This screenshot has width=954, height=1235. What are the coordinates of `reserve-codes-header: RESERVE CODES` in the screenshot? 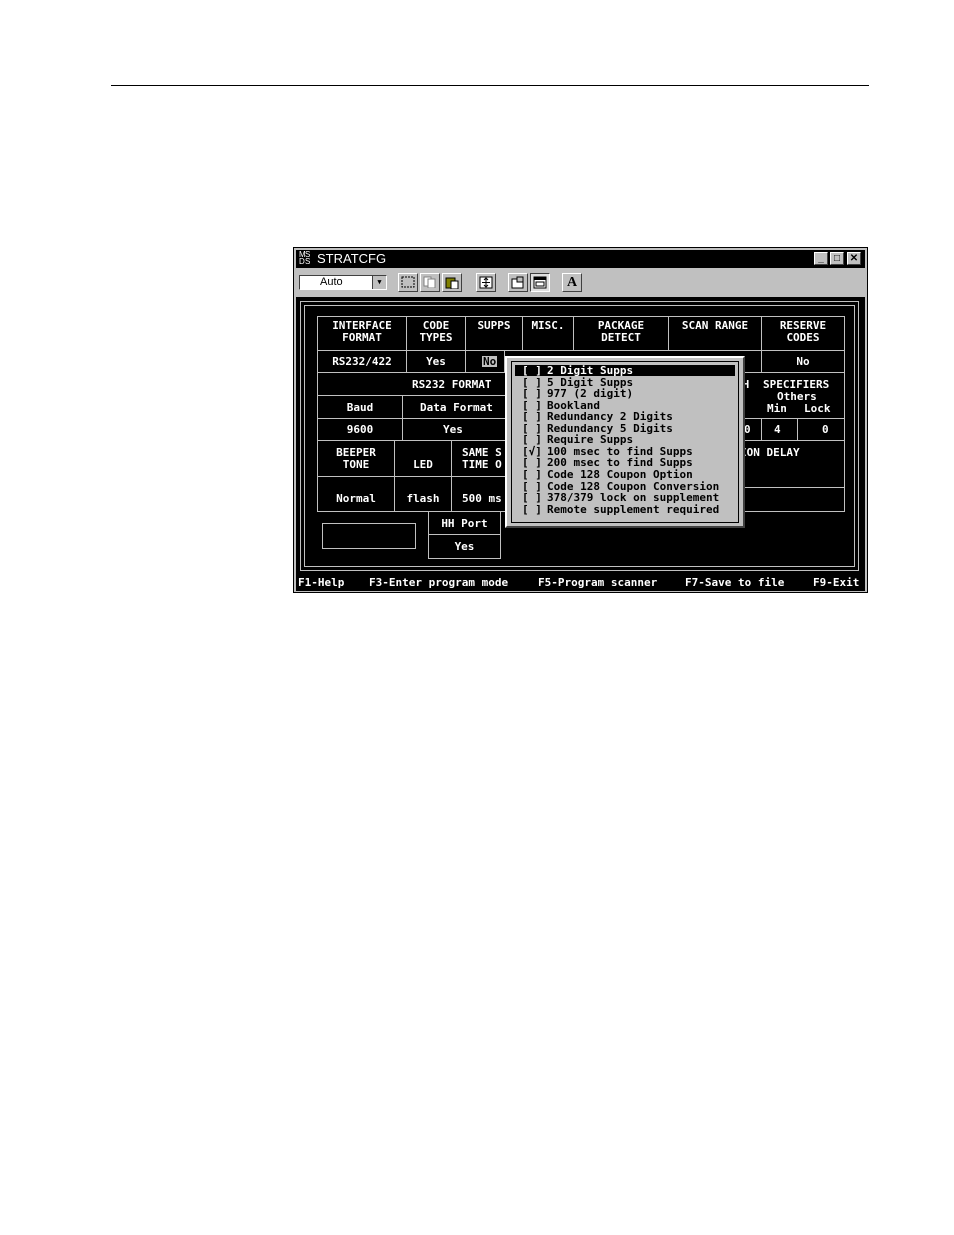 It's located at (803, 333).